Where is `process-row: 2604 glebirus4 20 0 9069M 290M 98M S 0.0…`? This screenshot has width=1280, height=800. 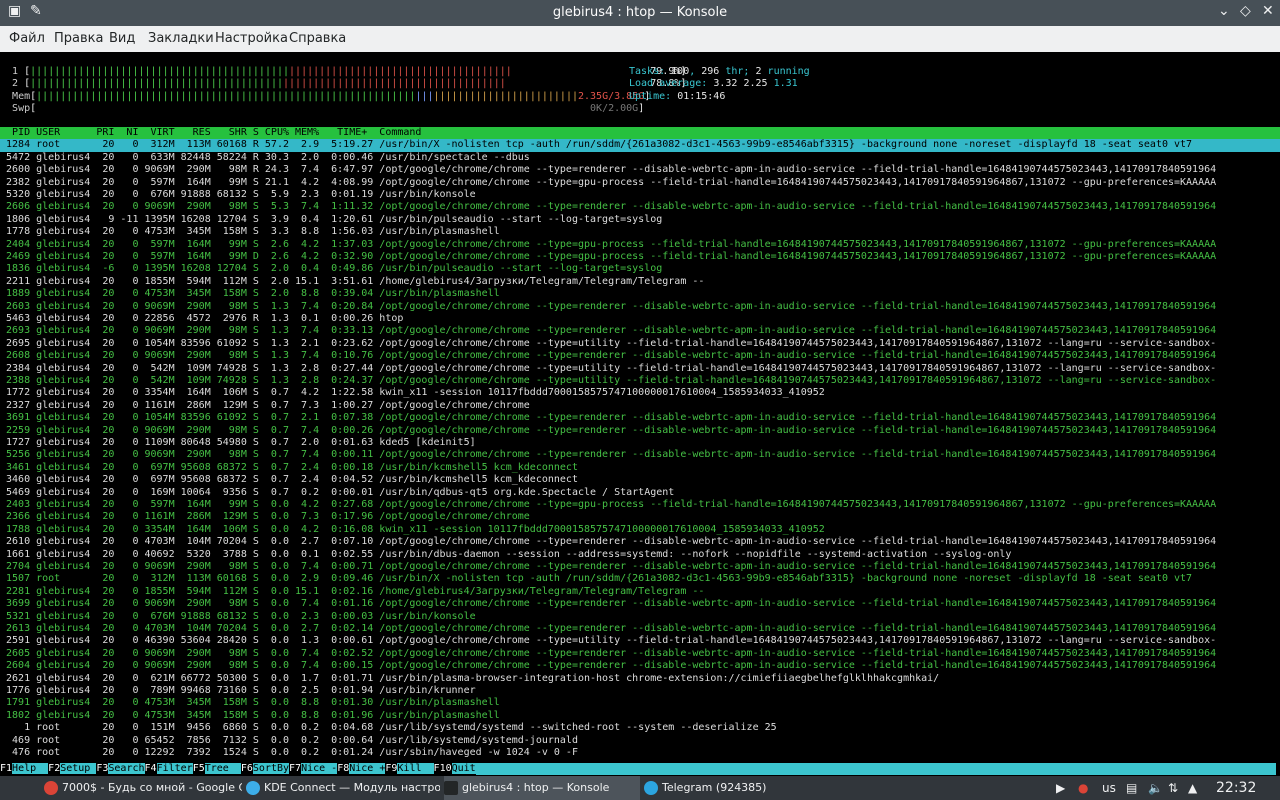
process-row: 2604 glebirus4 20 0 9069M 290M 98M S 0.0… is located at coordinates (640, 666).